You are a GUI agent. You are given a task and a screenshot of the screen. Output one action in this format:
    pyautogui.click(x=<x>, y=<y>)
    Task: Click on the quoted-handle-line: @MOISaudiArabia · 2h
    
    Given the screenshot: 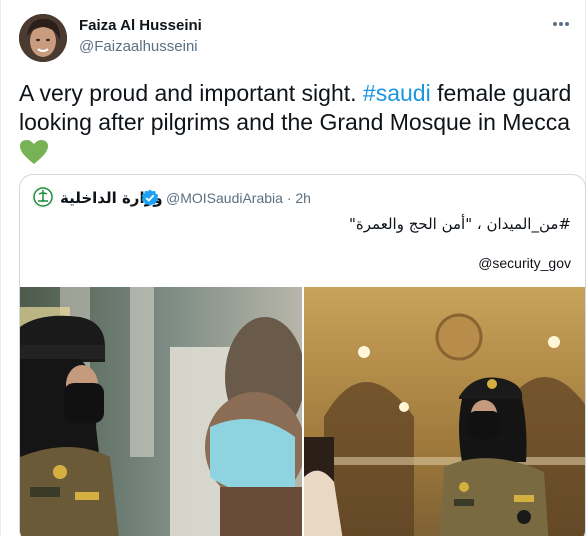 What is the action you would take?
    pyautogui.click(x=238, y=198)
    